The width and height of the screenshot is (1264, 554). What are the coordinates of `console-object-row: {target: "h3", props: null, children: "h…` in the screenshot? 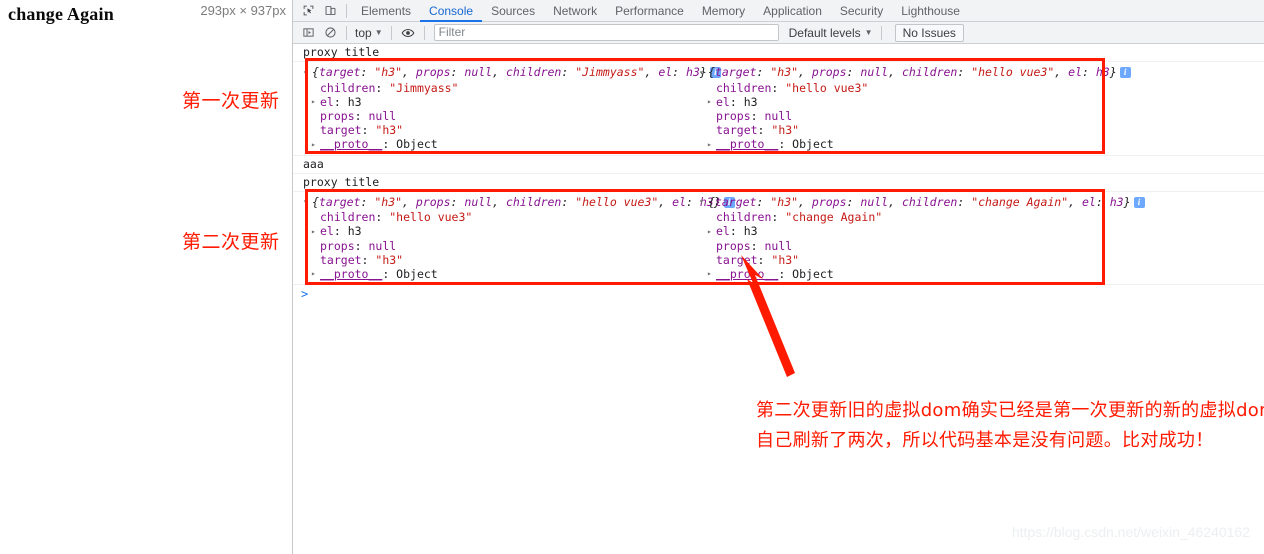 It's located at (778, 238).